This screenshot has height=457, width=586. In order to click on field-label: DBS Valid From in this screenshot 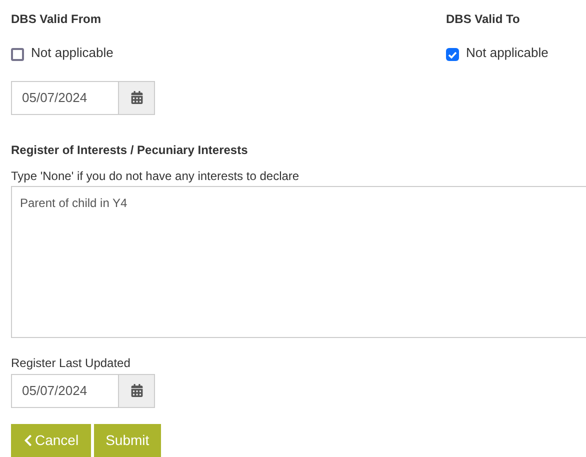, I will do `click(56, 18)`.